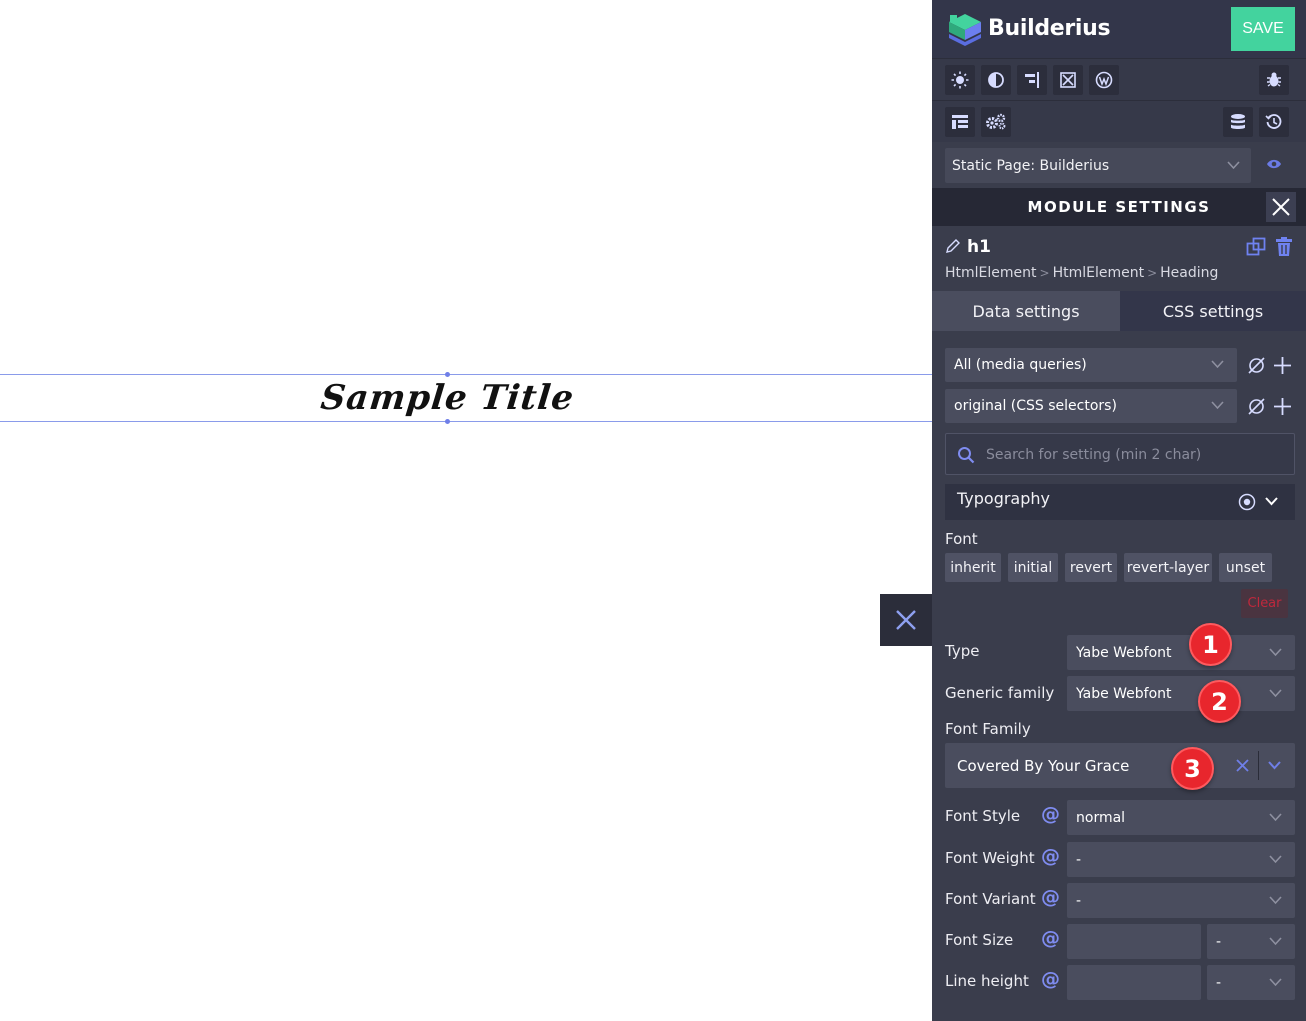 The image size is (1306, 1021). Describe the element at coordinates (979, 940) in the screenshot. I see `font-size-label: Font Size` at that location.